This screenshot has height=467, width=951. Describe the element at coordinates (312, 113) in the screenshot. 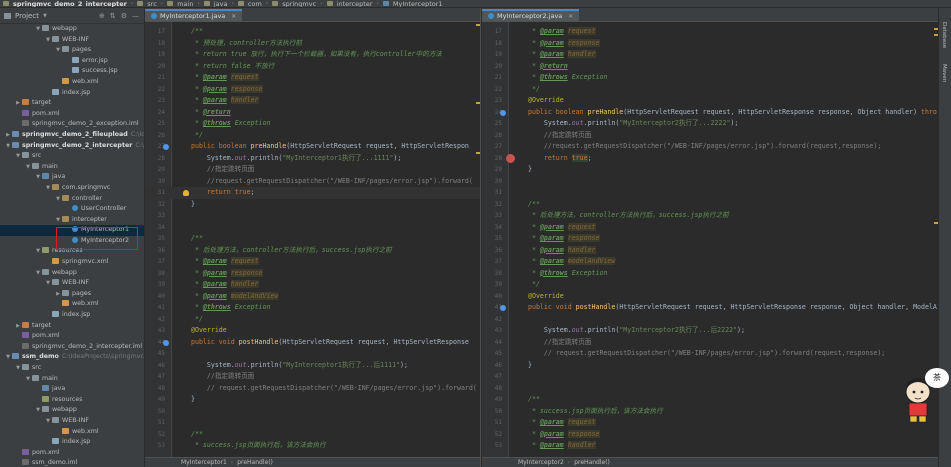

I see `code-line: 24 * @return` at that location.